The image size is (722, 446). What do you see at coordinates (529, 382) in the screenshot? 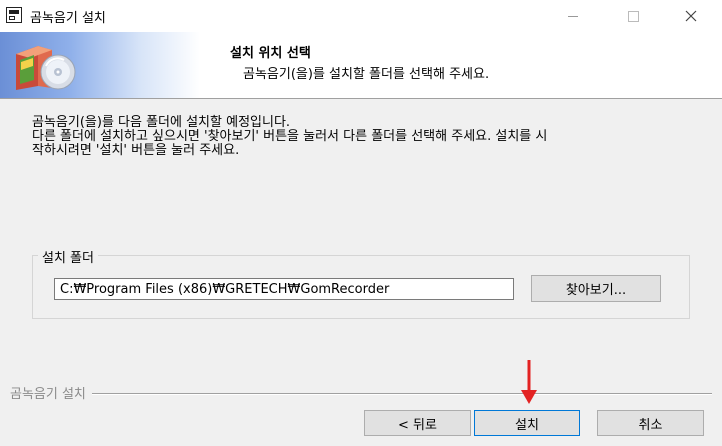
I see `red-arrow-annotation` at bounding box center [529, 382].